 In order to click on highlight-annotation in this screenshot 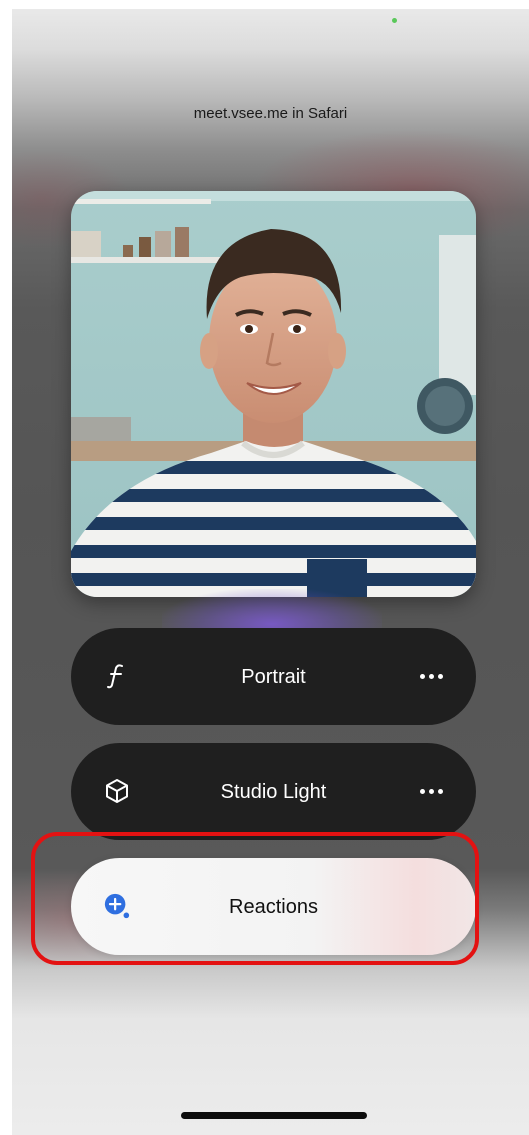, I will do `click(255, 898)`.